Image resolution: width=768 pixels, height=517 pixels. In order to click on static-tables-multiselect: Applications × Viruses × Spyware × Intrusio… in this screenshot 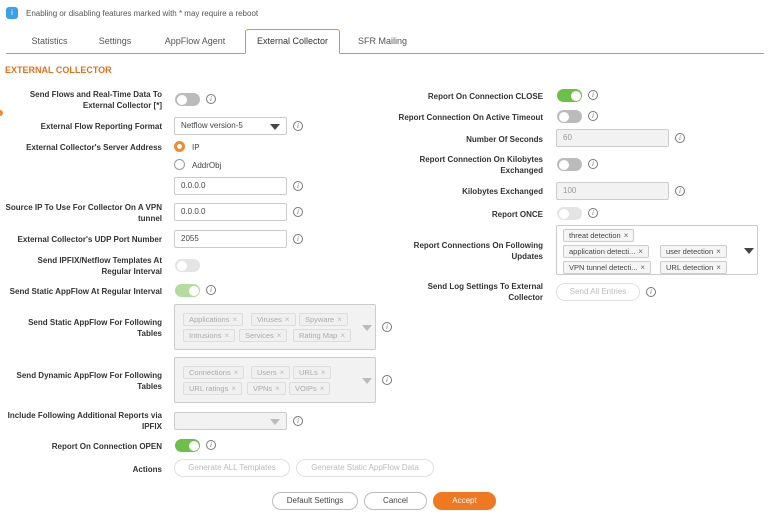, I will do `click(275, 327)`.